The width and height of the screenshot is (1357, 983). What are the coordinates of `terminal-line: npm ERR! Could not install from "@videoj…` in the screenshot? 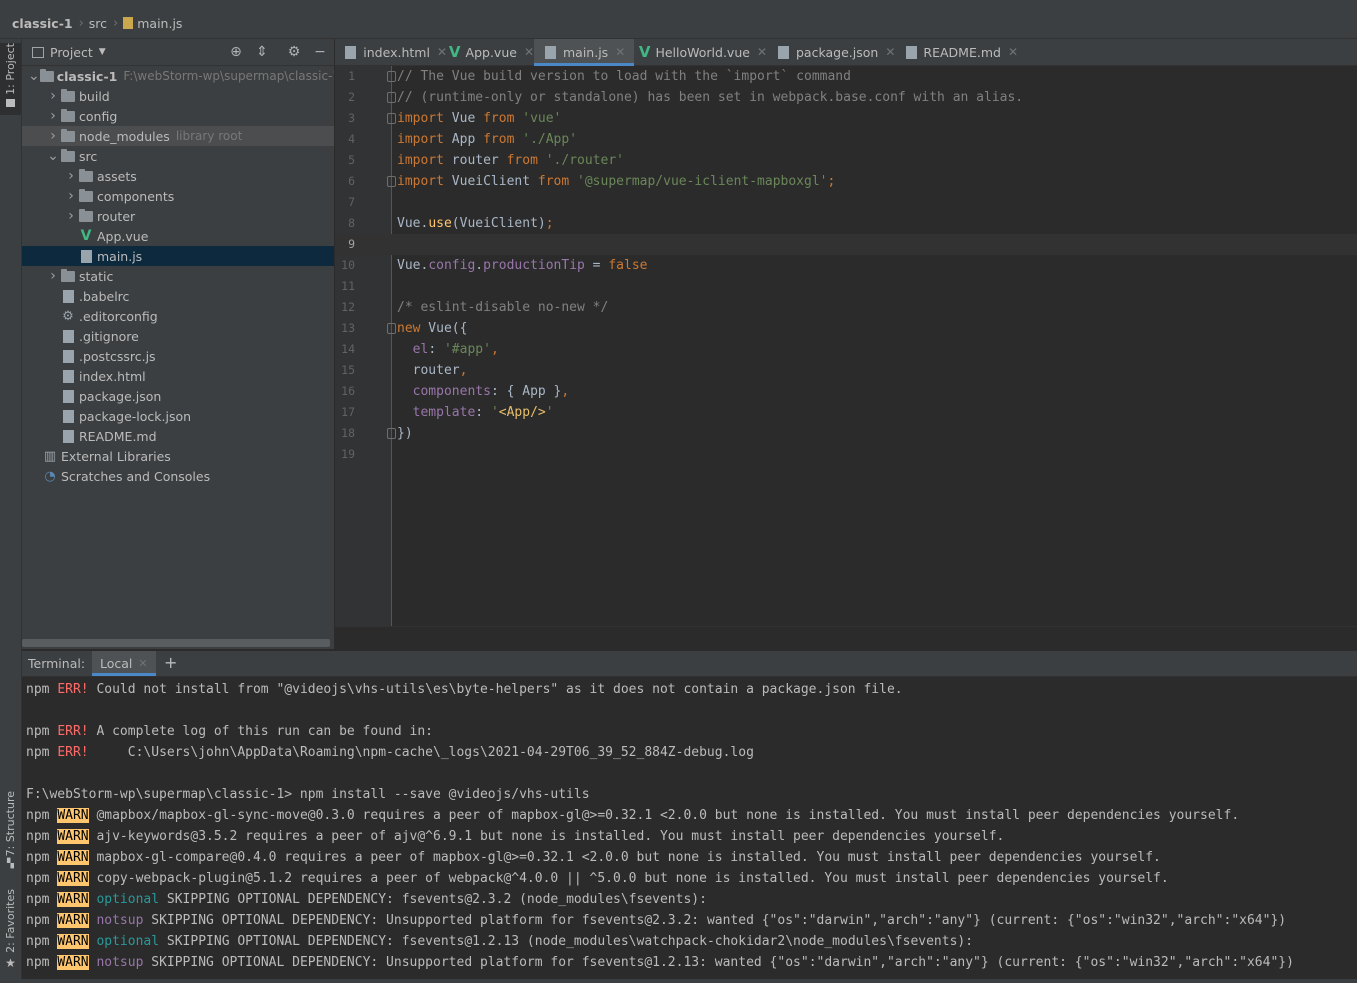 It's located at (464, 689).